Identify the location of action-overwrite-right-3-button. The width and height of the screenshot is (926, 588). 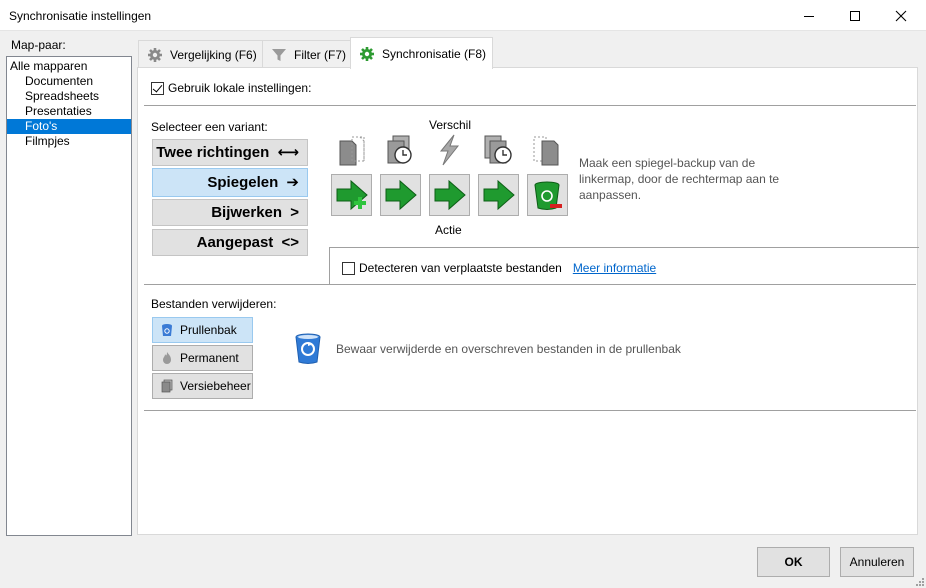
(498, 195).